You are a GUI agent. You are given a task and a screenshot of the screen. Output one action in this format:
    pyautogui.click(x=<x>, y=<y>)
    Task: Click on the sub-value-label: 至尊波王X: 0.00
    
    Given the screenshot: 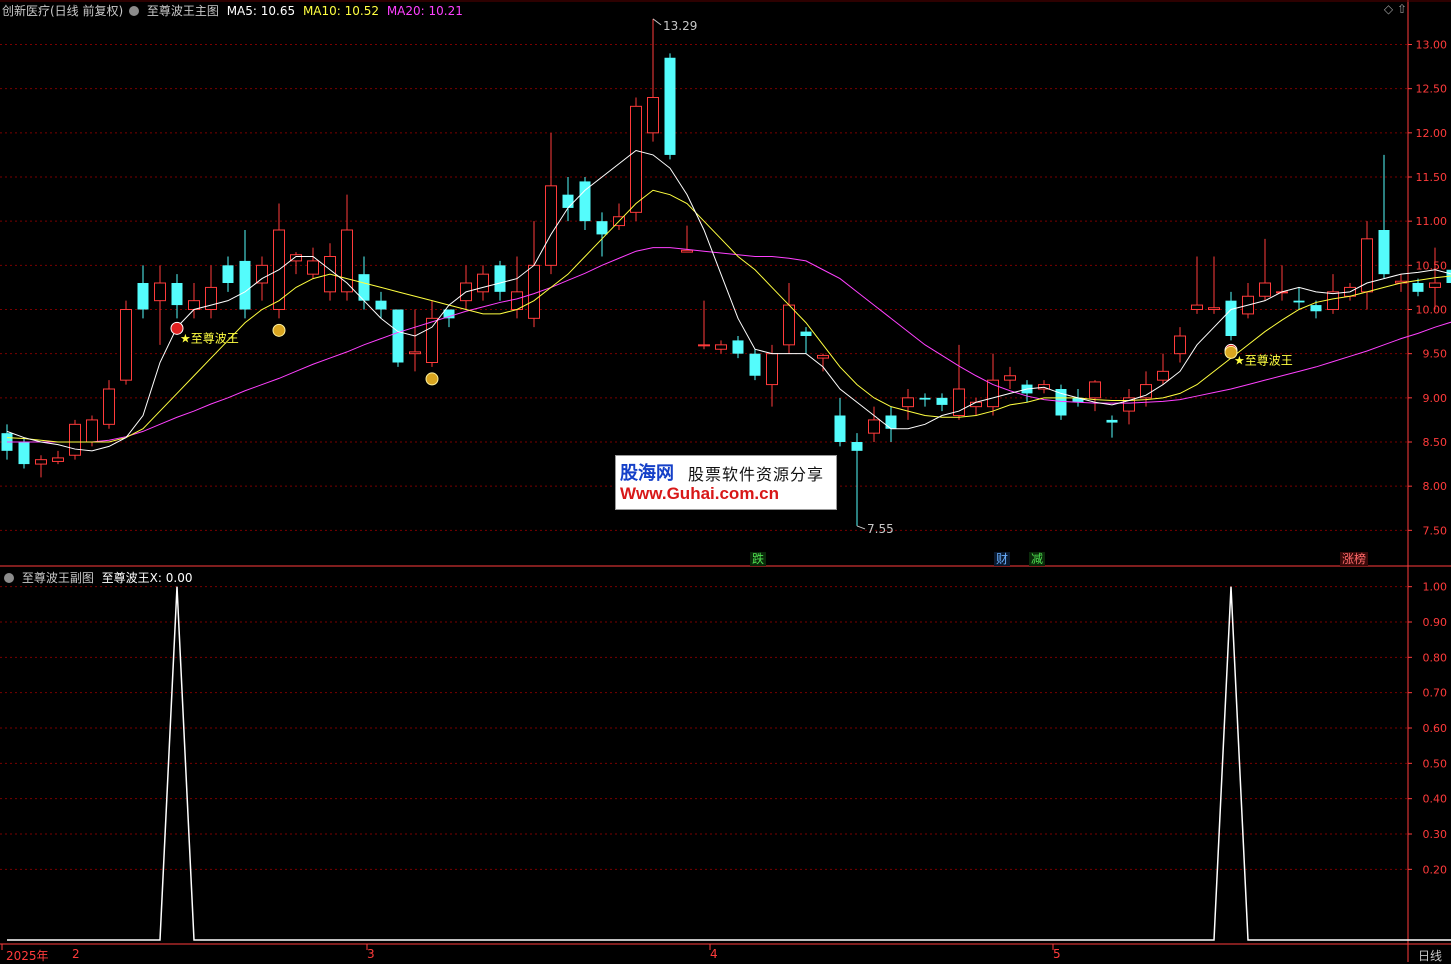 What is the action you would take?
    pyautogui.click(x=147, y=578)
    